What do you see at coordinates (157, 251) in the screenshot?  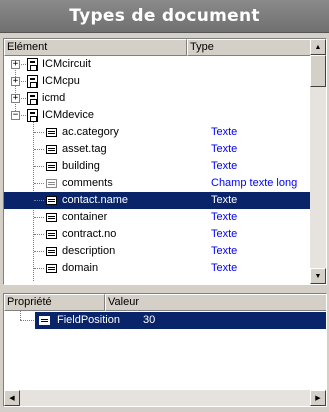 I see `tree-field-row: description Texte` at bounding box center [157, 251].